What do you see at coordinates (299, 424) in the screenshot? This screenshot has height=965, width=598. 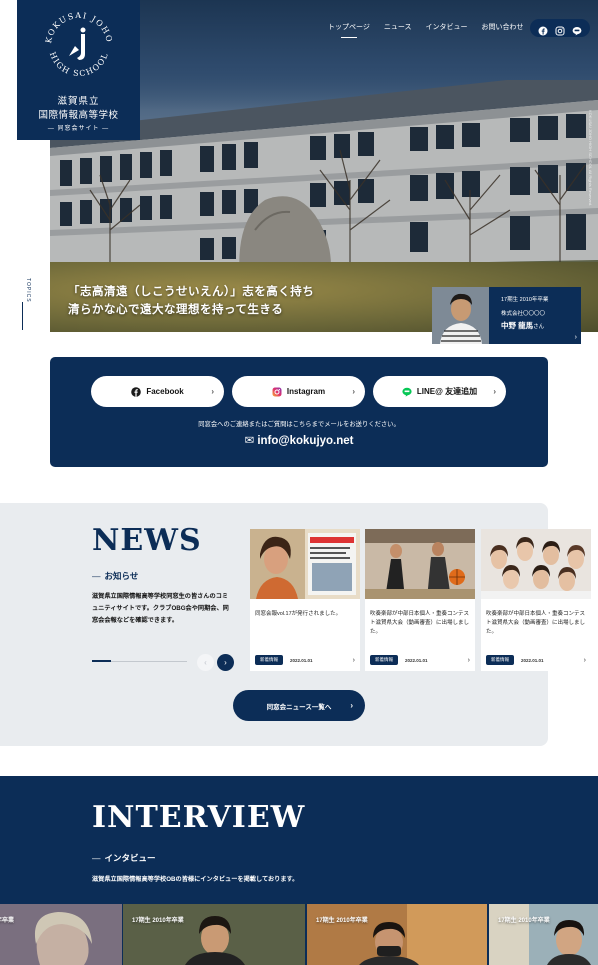 I see `contact-note: 同窓会へのご連絡またはご質問はこちらまでメールをお送りください。` at bounding box center [299, 424].